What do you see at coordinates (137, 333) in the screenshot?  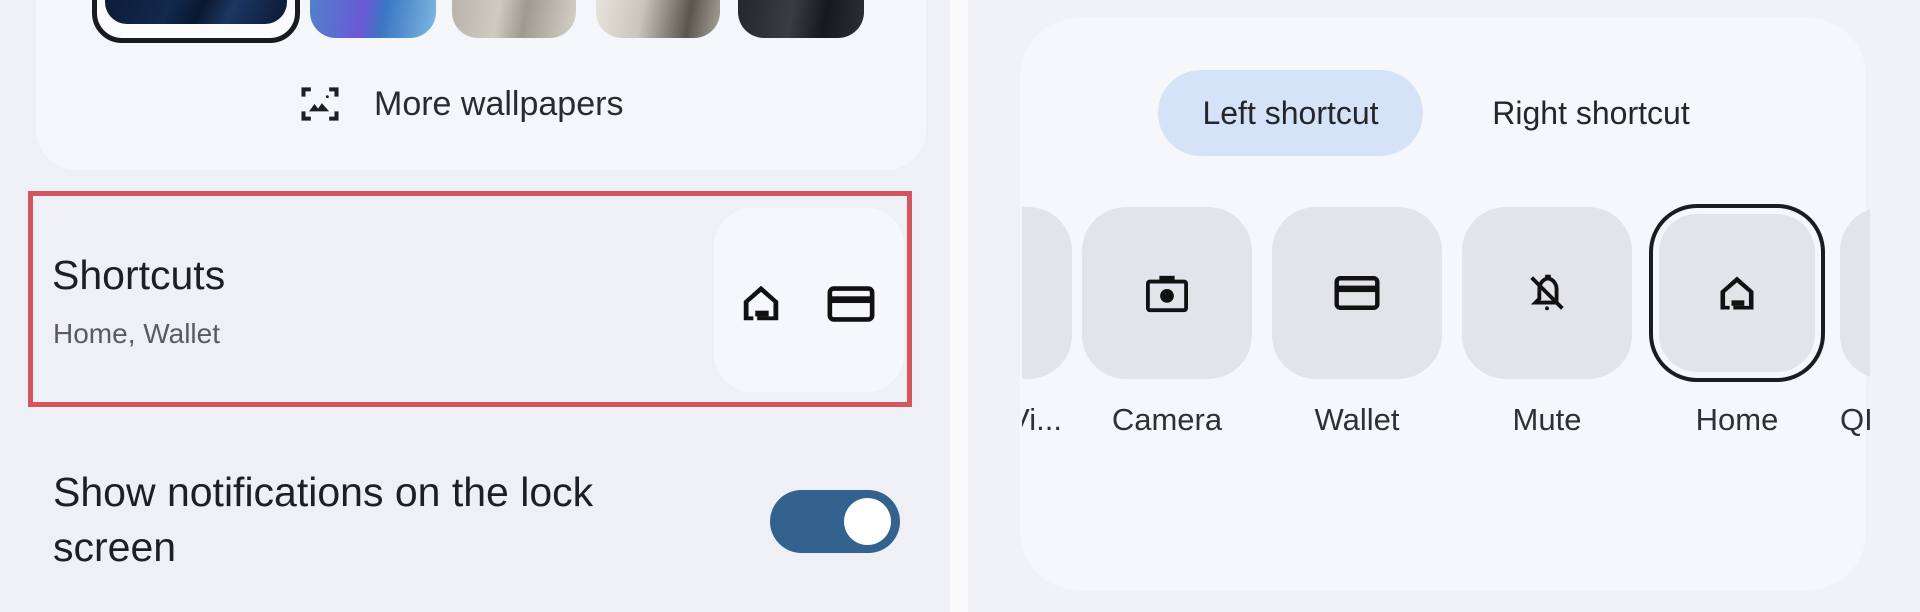 I see `shortcuts-subtitle: Home, Wallet` at bounding box center [137, 333].